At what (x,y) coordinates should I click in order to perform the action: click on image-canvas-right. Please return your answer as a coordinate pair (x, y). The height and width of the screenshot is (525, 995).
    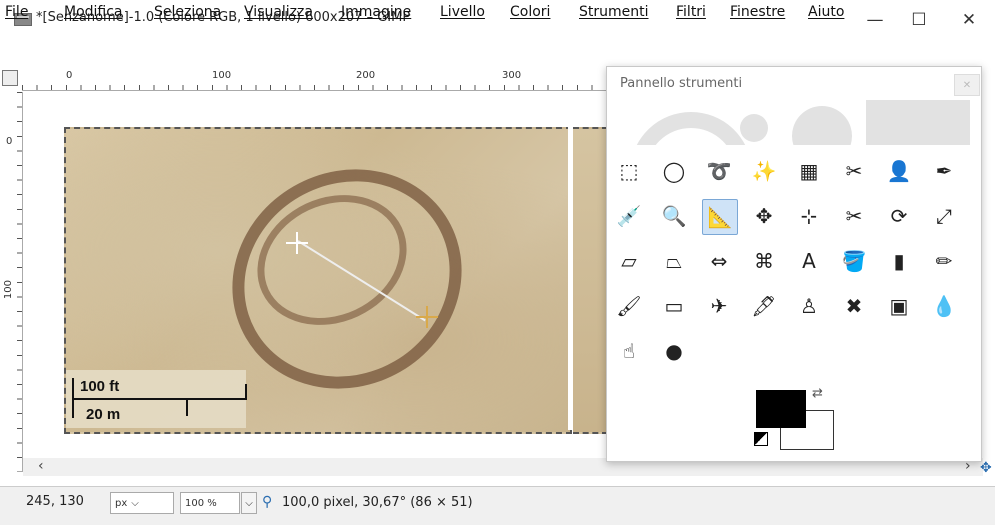
    Looking at the image, I should click on (590, 280).